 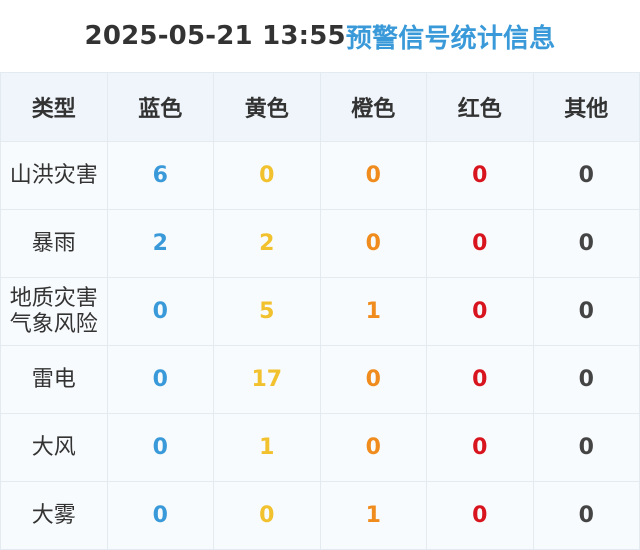 I want to click on column-header-blue: 蓝色, so click(x=160, y=107).